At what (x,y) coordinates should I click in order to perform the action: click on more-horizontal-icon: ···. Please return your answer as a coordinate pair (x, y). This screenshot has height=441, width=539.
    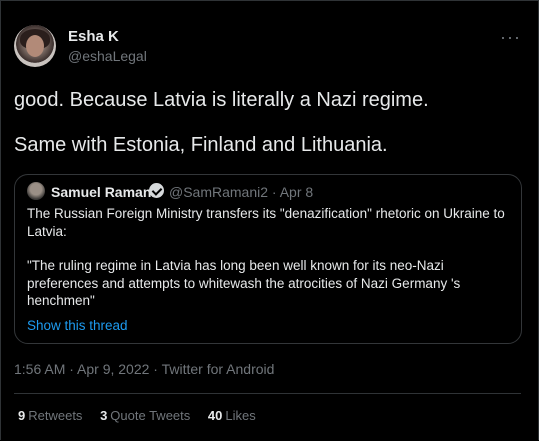
    Looking at the image, I should click on (510, 37).